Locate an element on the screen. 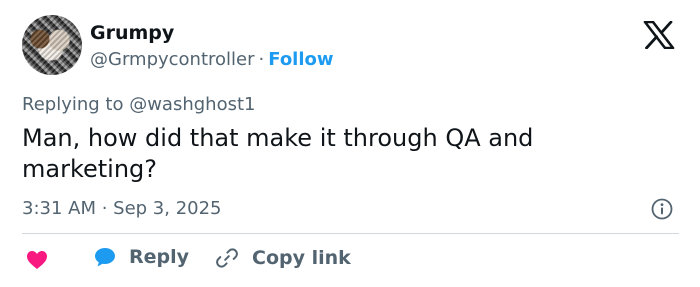  author-handle-row: @Grmpycontroller · Follow is located at coordinates (212, 59).